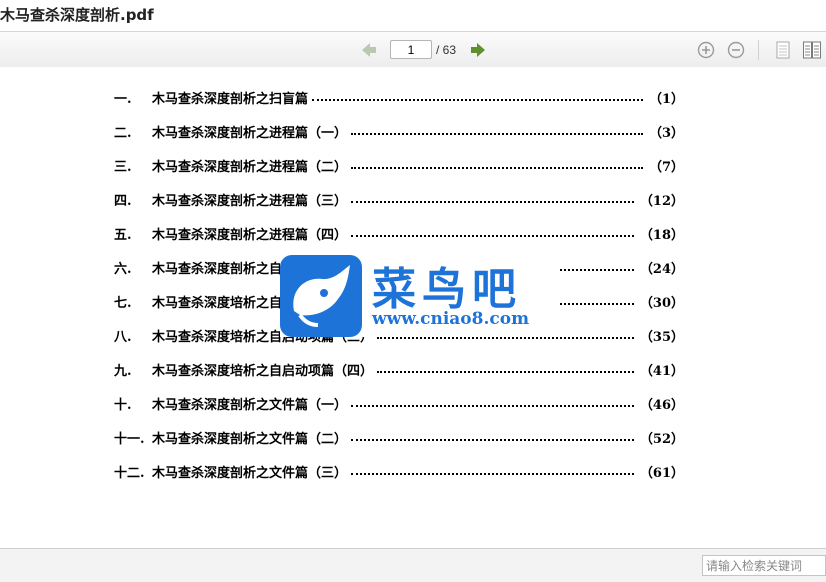 The image size is (826, 582). What do you see at coordinates (123, 269) in the screenshot?
I see `toc-entry-number: 六.` at bounding box center [123, 269].